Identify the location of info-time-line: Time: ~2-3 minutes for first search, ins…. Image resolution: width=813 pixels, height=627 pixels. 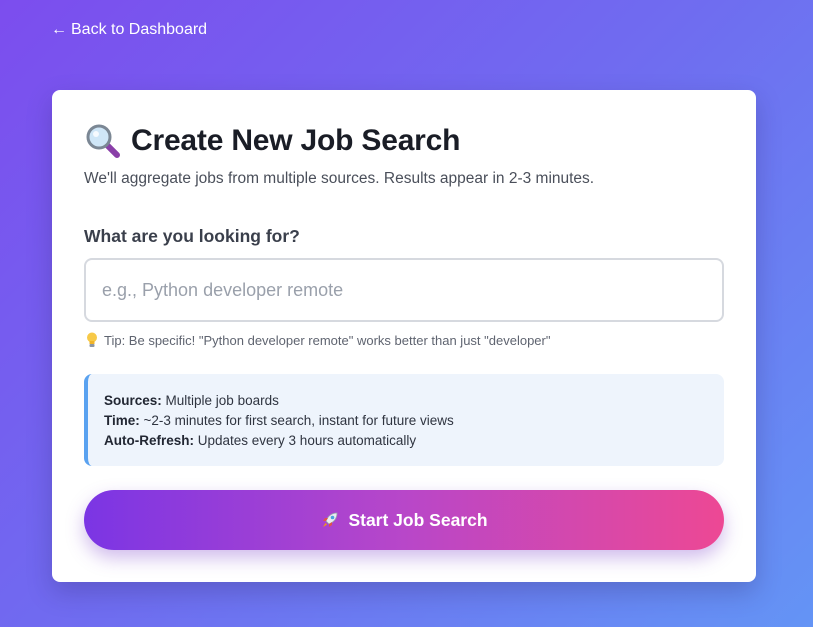
(406, 421).